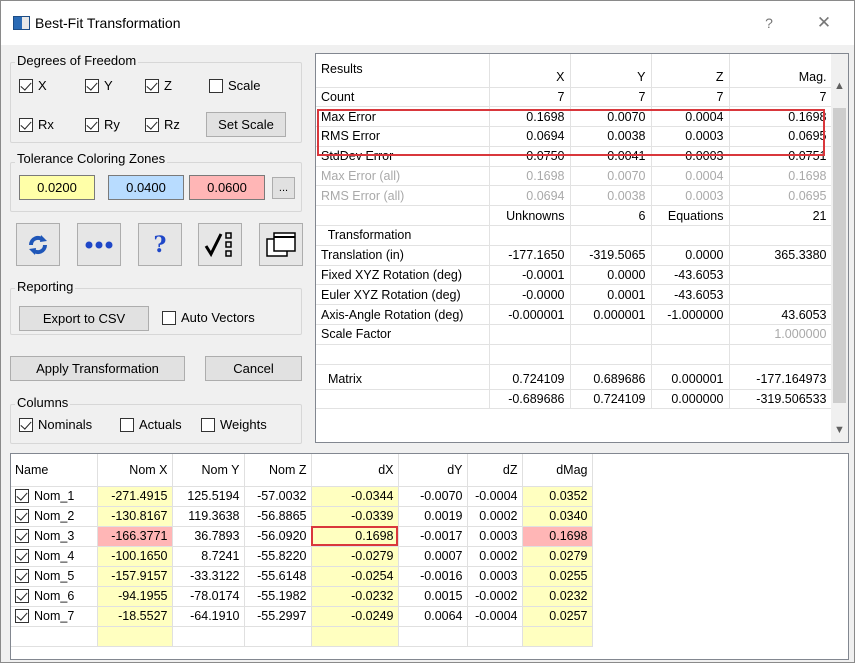 Image resolution: width=855 pixels, height=663 pixels. I want to click on dof-x-label: X, so click(42, 85).